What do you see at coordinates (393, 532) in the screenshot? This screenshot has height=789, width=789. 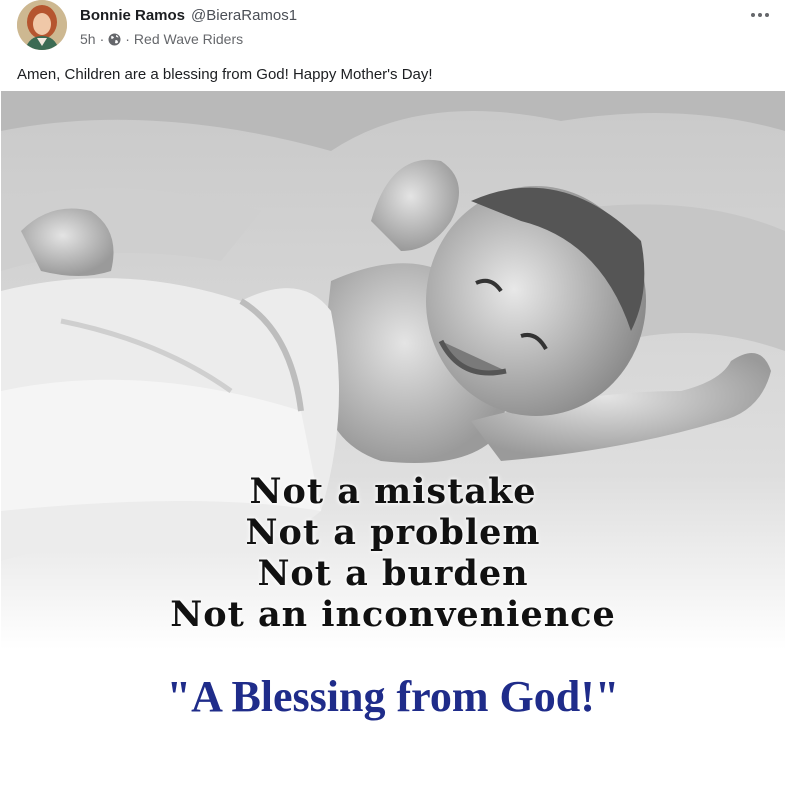 I see `caption-line: Not a problem` at bounding box center [393, 532].